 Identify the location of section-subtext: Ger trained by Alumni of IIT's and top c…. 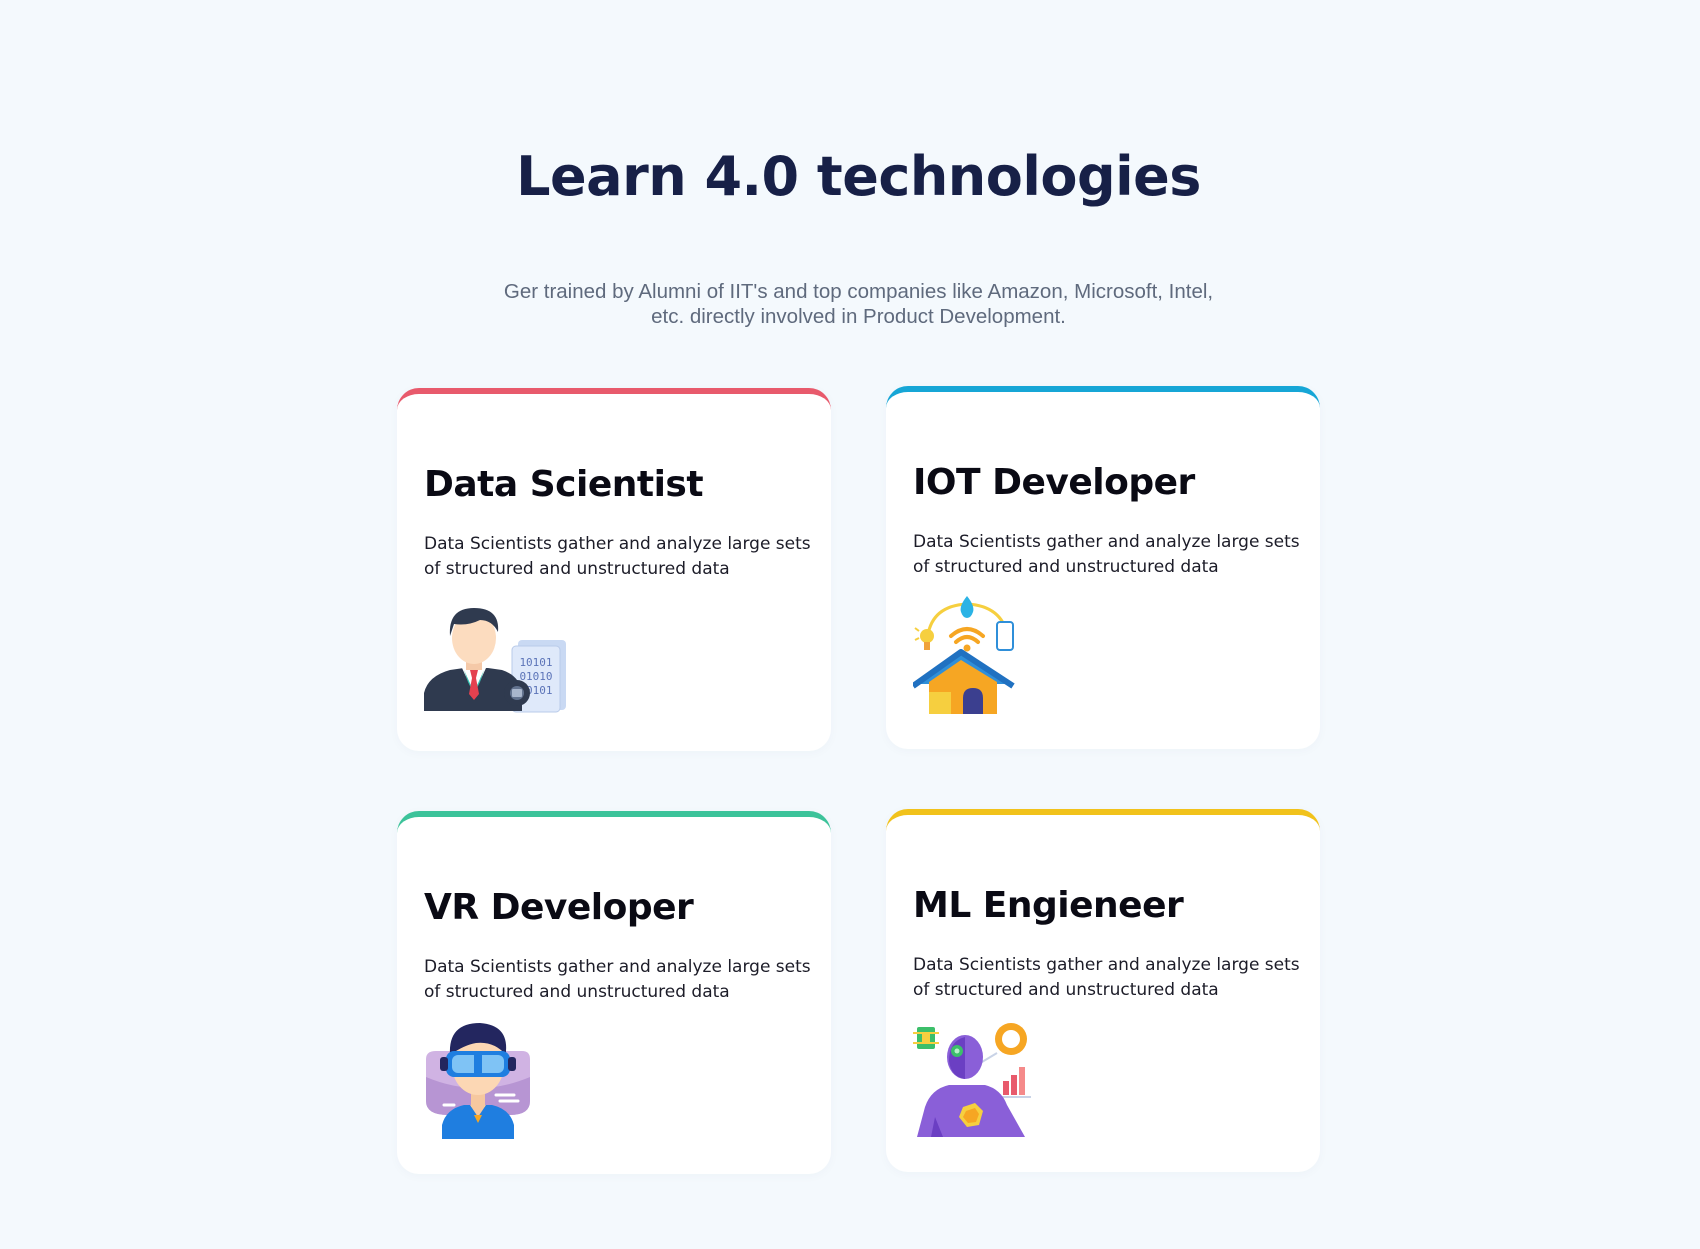
(858, 304).